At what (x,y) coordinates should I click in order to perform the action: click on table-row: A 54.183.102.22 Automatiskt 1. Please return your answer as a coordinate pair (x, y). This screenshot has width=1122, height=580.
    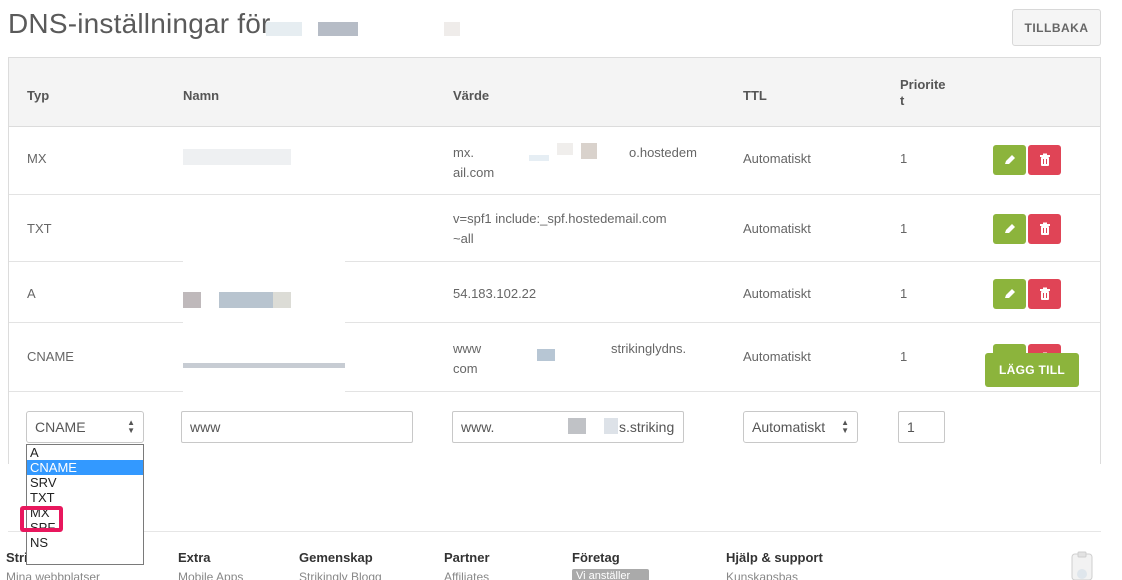
    Looking at the image, I should click on (554, 292).